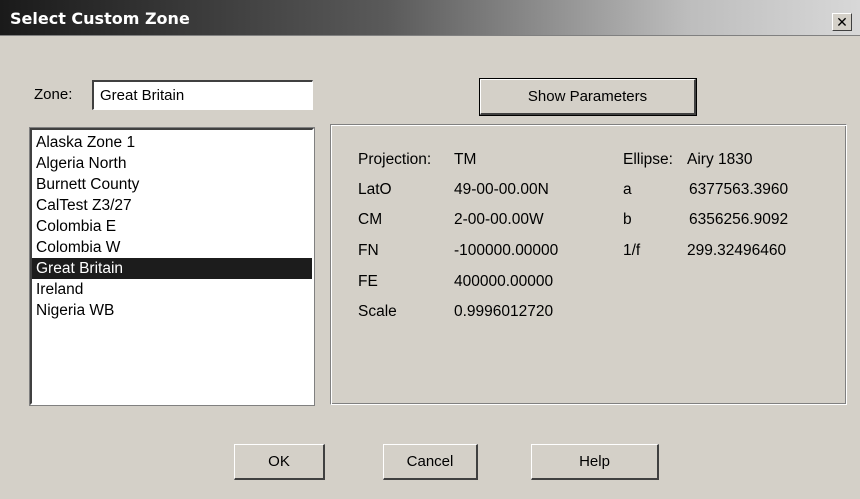 This screenshot has height=499, width=860. Describe the element at coordinates (368, 281) in the screenshot. I see `fe-label: FE` at that location.